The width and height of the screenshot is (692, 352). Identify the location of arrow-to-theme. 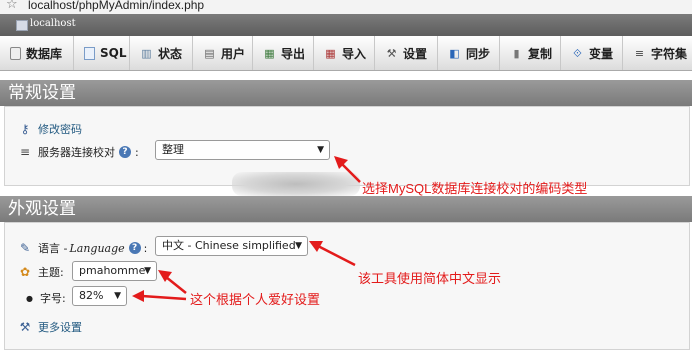
(176, 285).